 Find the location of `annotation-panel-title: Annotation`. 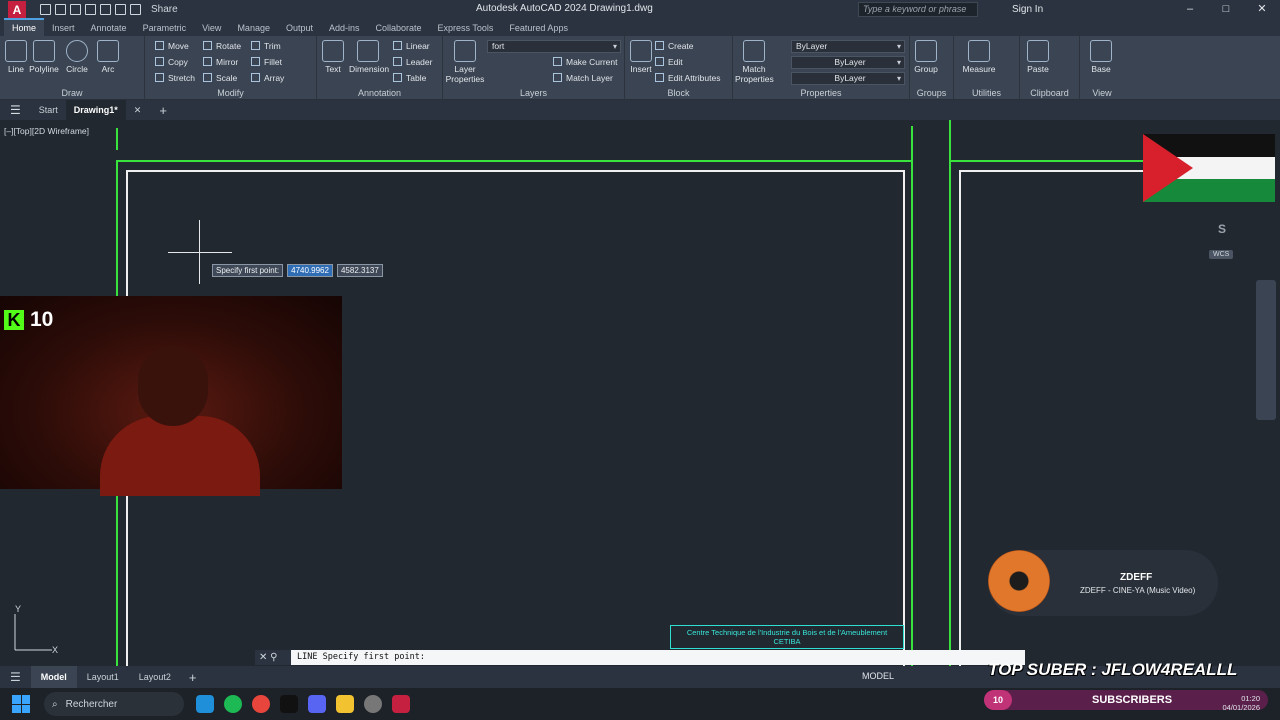

annotation-panel-title: Annotation is located at coordinates (379, 93).